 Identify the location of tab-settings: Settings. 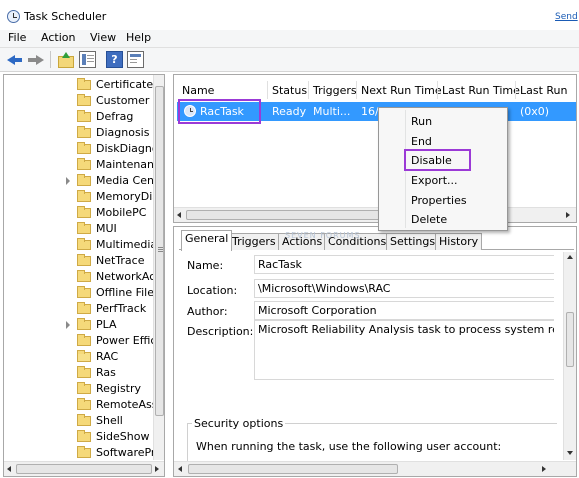
(413, 241).